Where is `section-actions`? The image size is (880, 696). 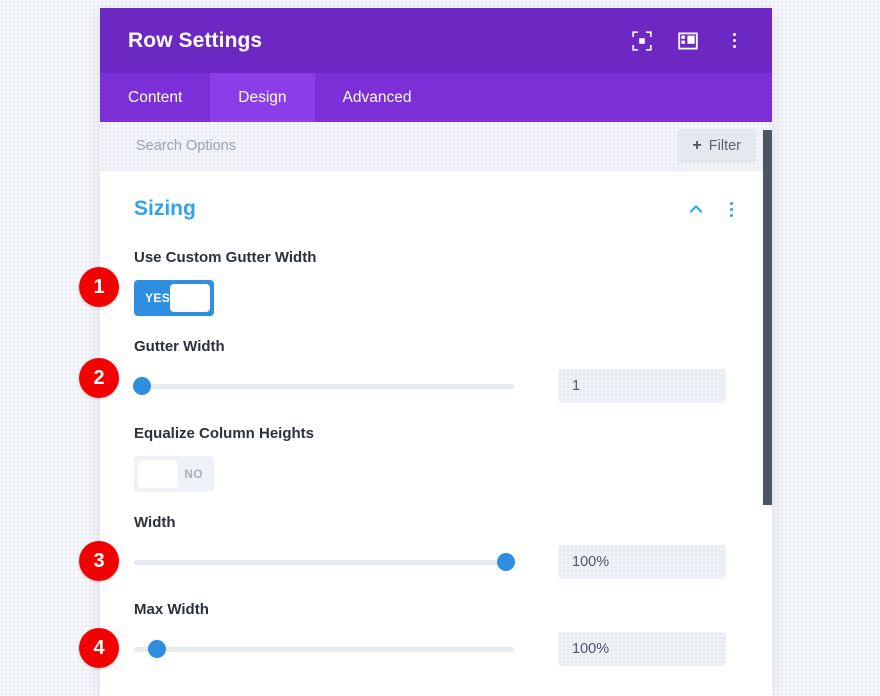 section-actions is located at coordinates (713, 209).